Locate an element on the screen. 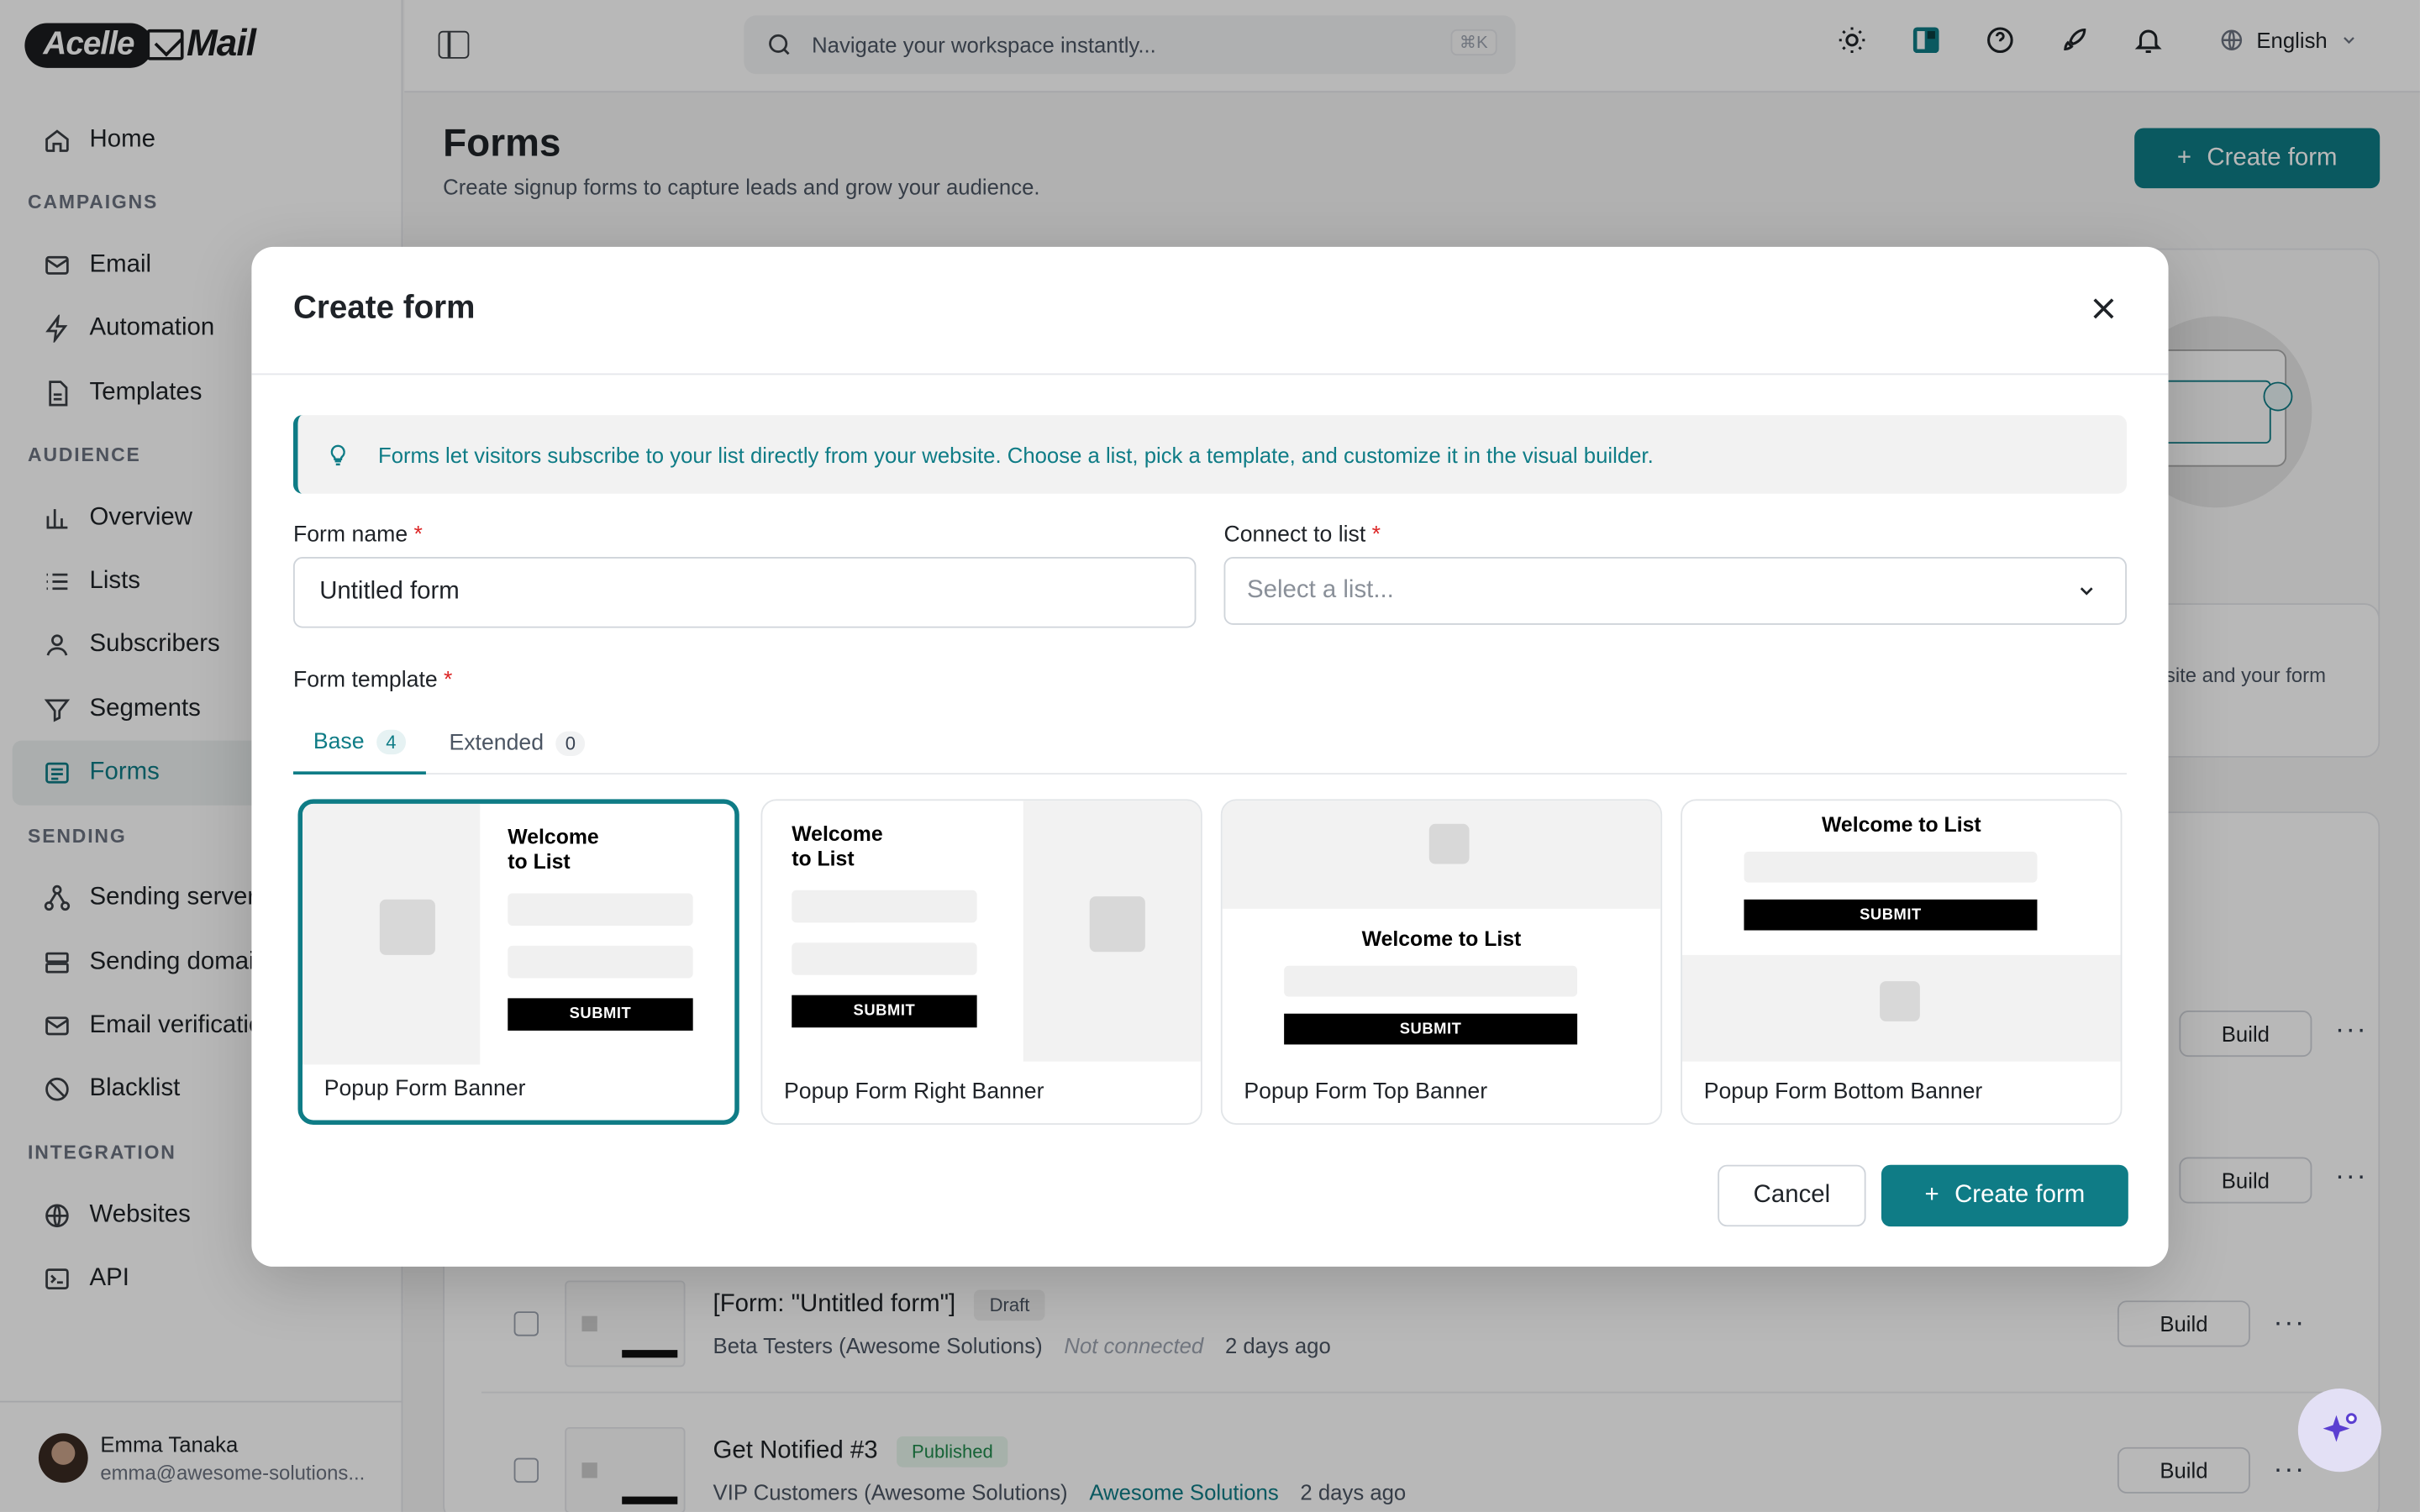 The image size is (2420, 1512). tab-count: 4 is located at coordinates (391, 742).